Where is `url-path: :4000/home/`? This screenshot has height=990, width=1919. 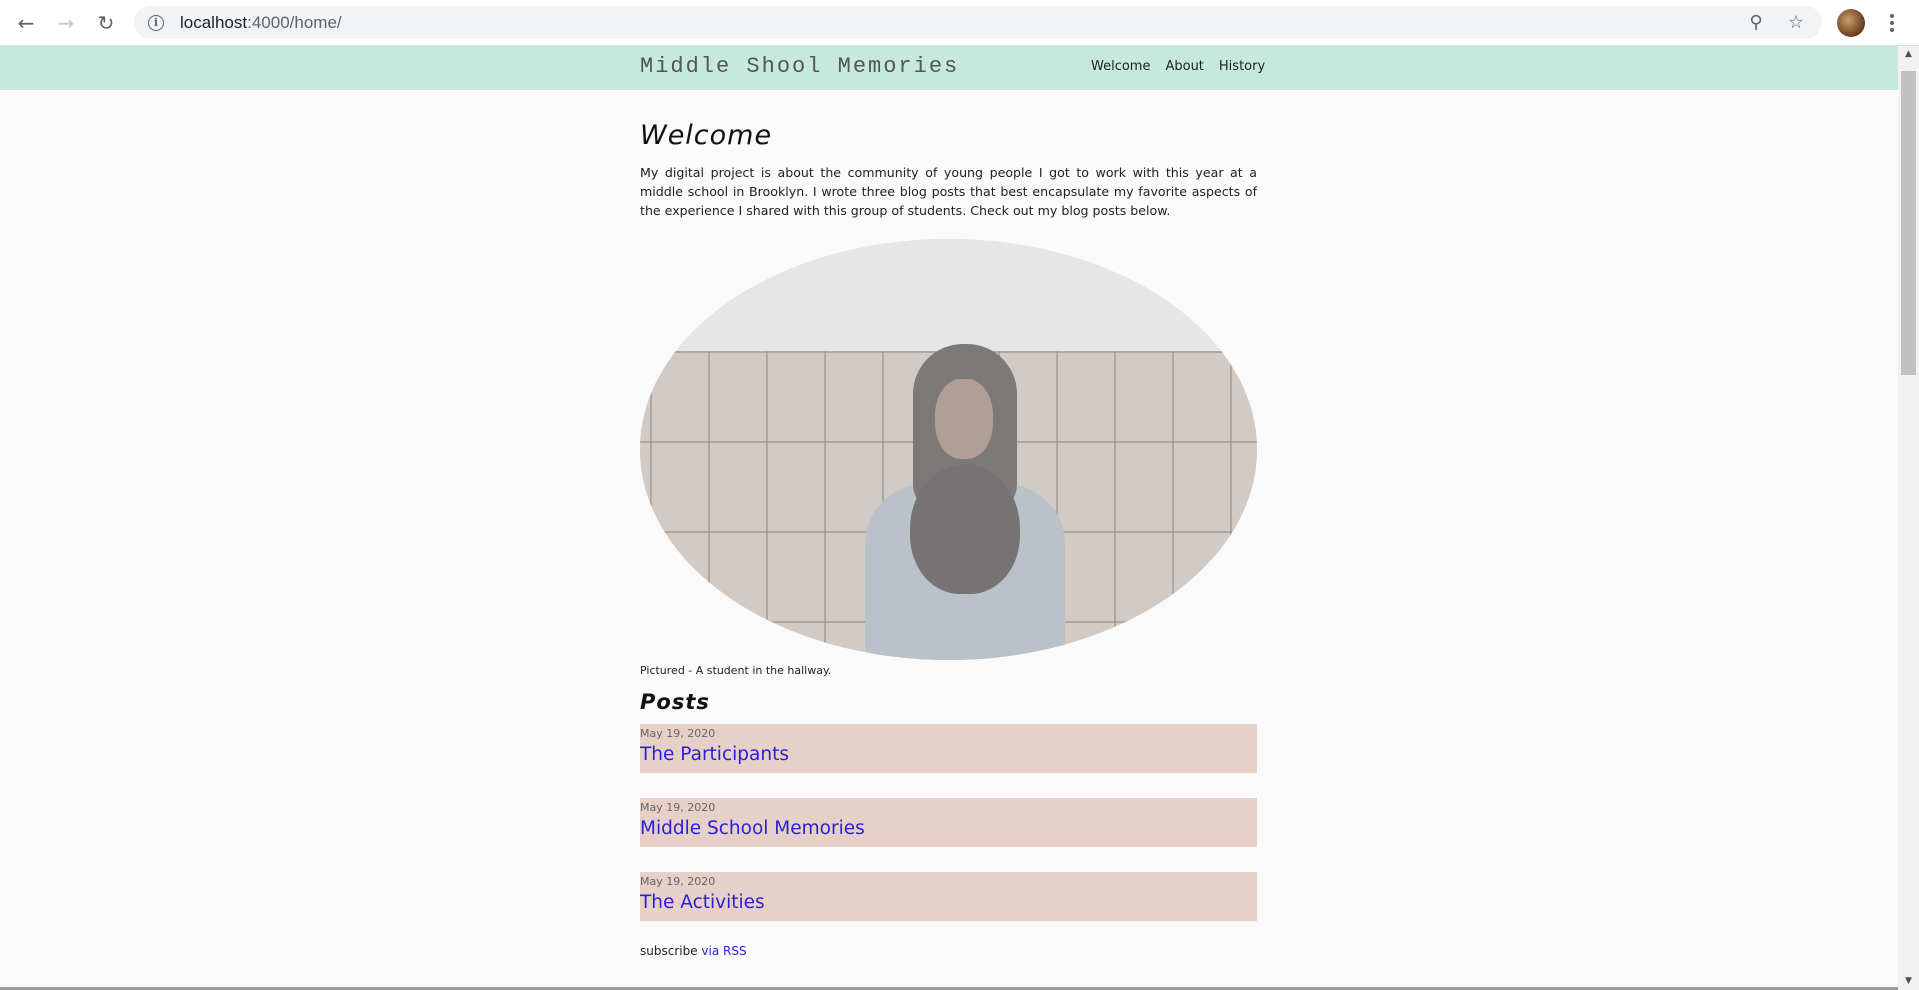 url-path: :4000/home/ is located at coordinates (294, 22).